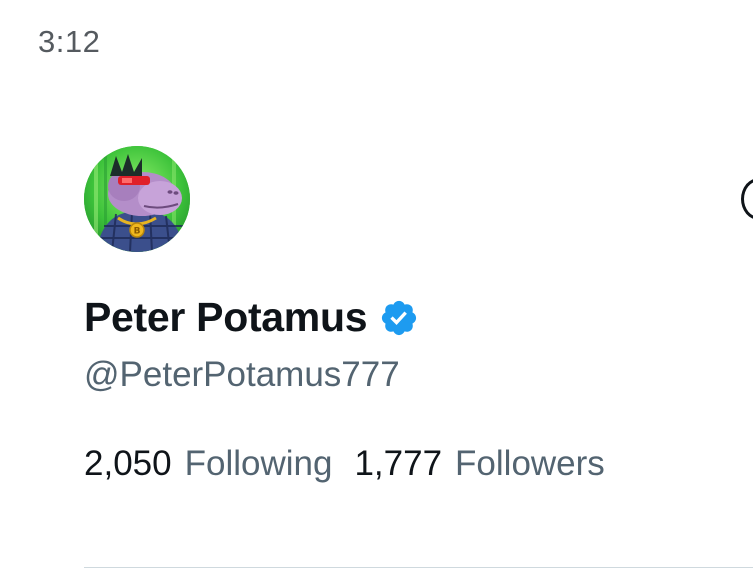 This screenshot has width=753, height=571. What do you see at coordinates (530, 463) in the screenshot?
I see `followers-label: Followers` at bounding box center [530, 463].